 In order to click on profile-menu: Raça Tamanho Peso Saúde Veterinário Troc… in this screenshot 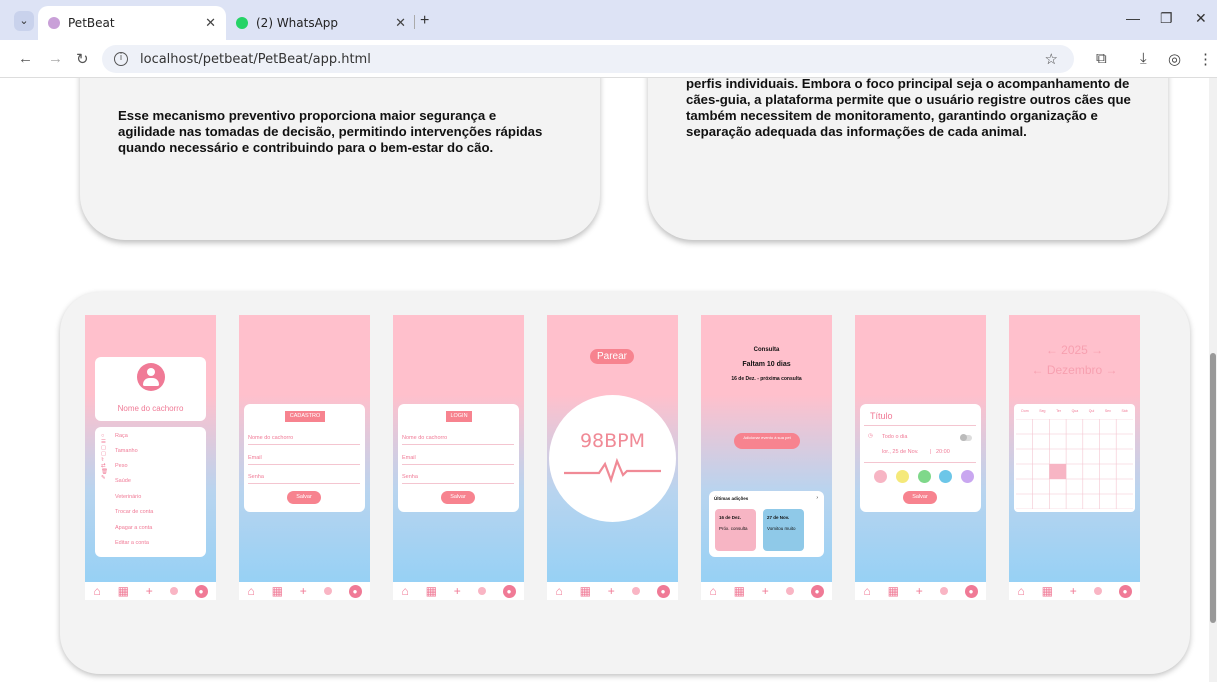, I will do `click(150, 492)`.